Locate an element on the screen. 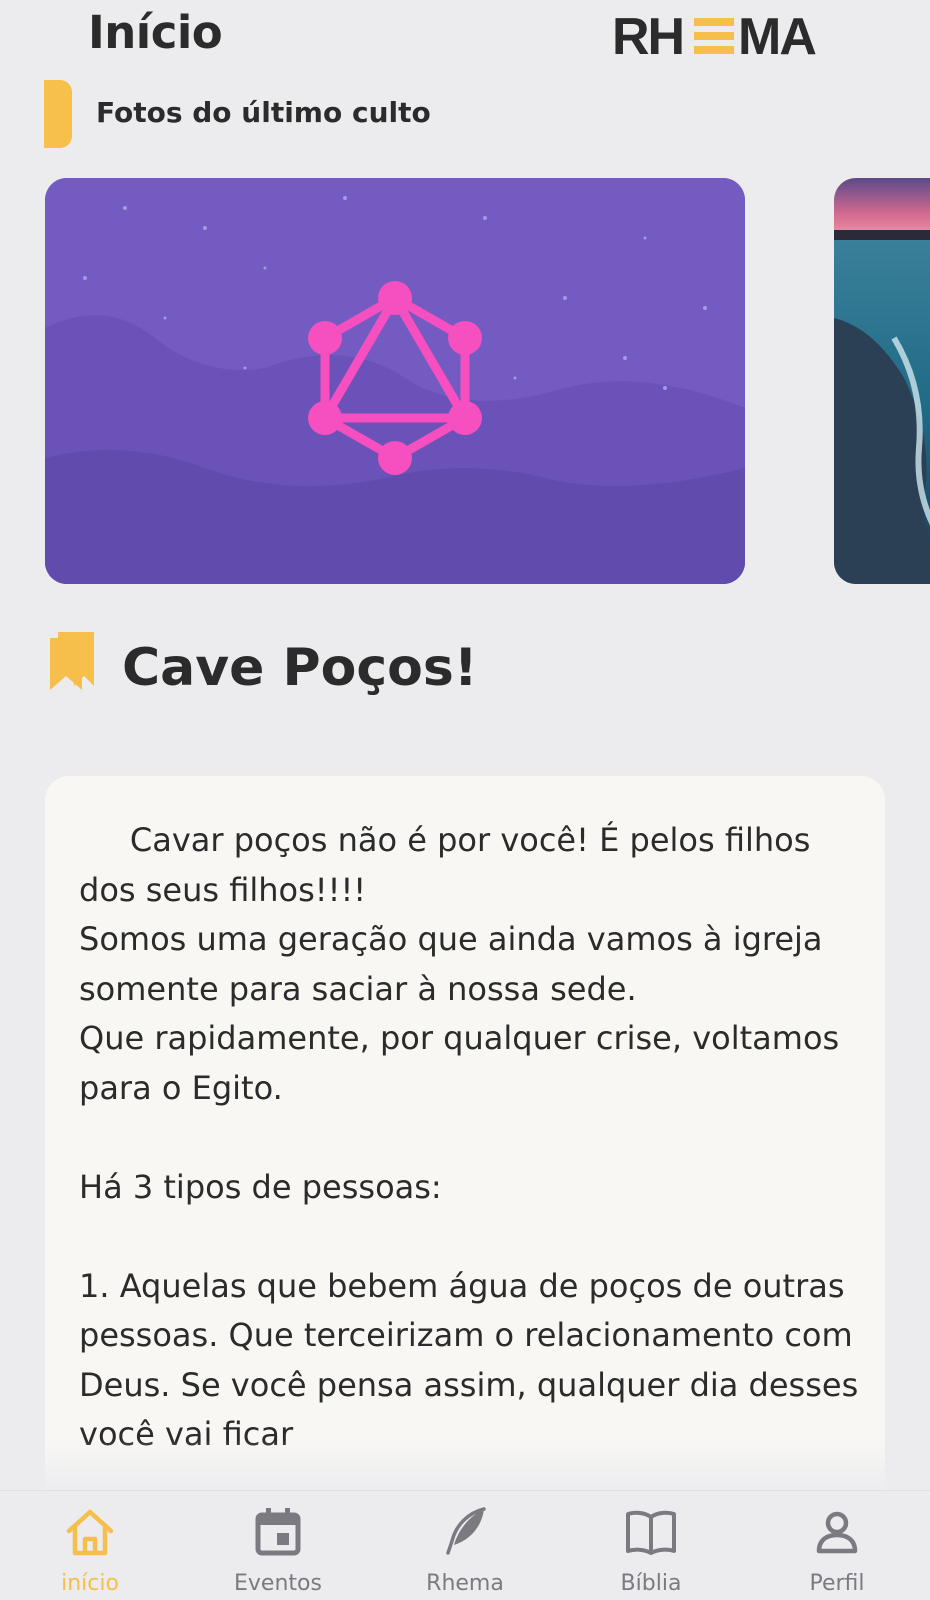 This screenshot has height=1600, width=930. tab-rhema: Rhema is located at coordinates (465, 1545).